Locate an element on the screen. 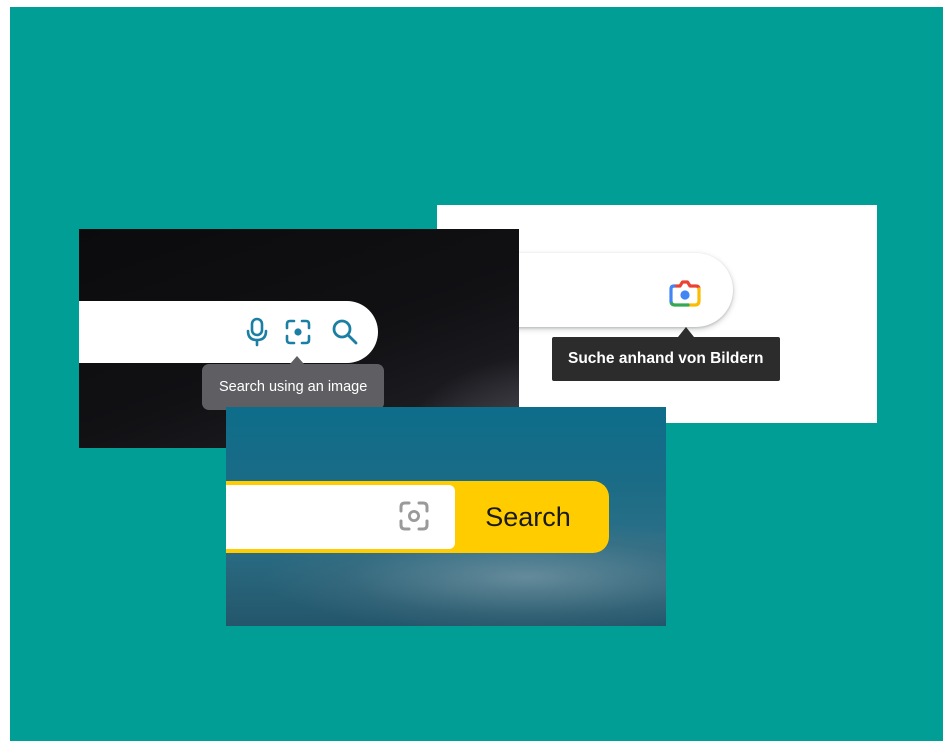  search-icon is located at coordinates (345, 332).